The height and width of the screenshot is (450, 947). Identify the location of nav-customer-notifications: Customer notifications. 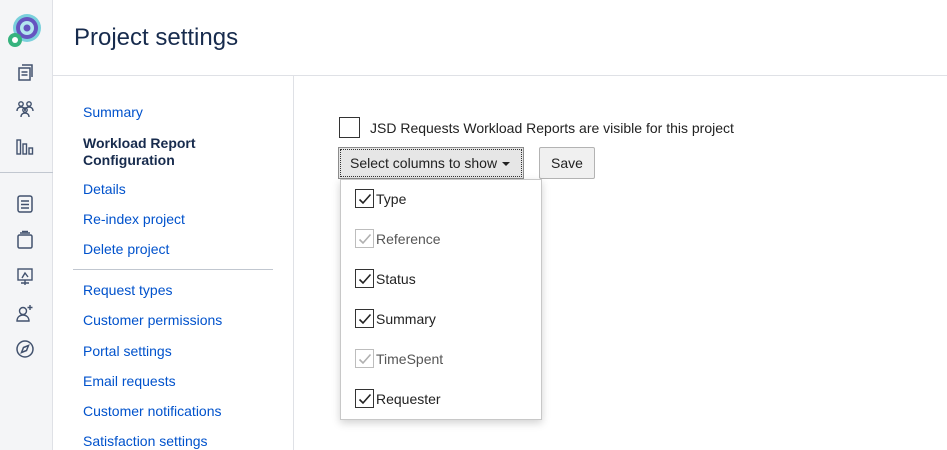
(152, 411).